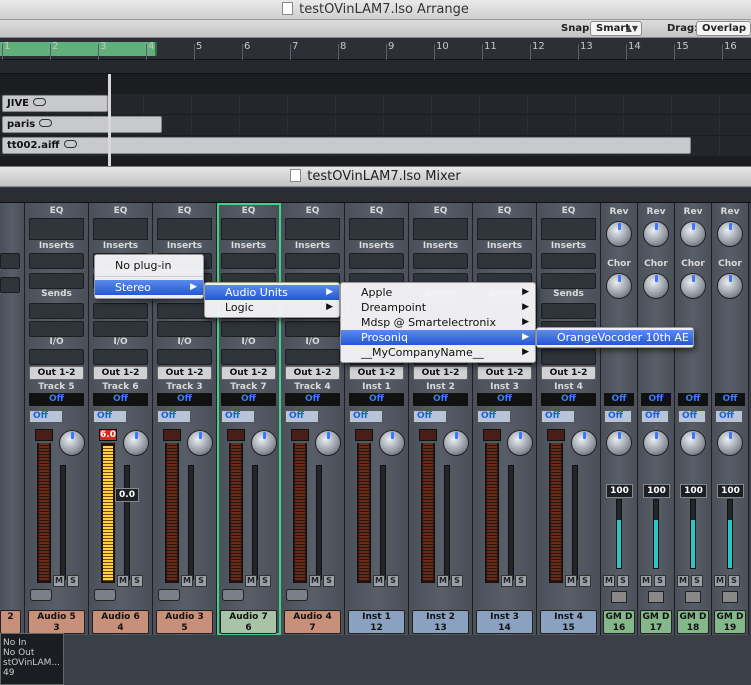 This screenshot has height=685, width=751. Describe the element at coordinates (272, 292) in the screenshot. I see `menu-item-audio-units: Audio Units ▶` at that location.